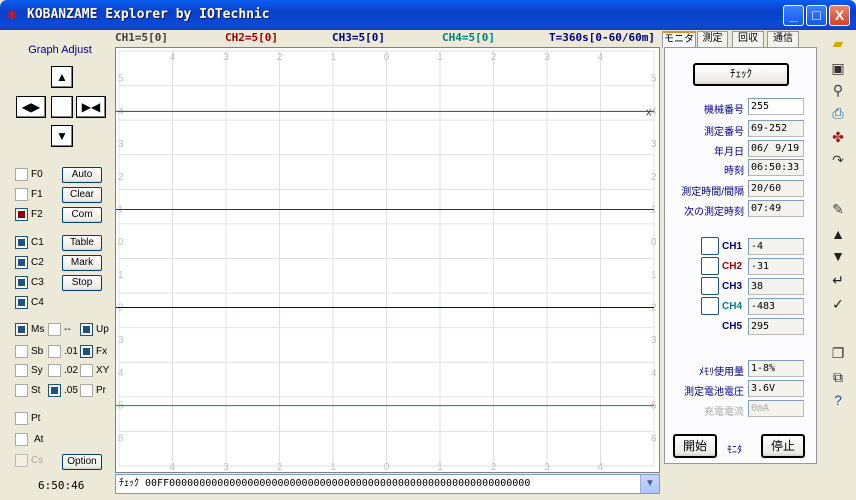 This screenshot has height=500, width=856. Describe the element at coordinates (712, 39) in the screenshot. I see `tab-measure: 測定` at that location.